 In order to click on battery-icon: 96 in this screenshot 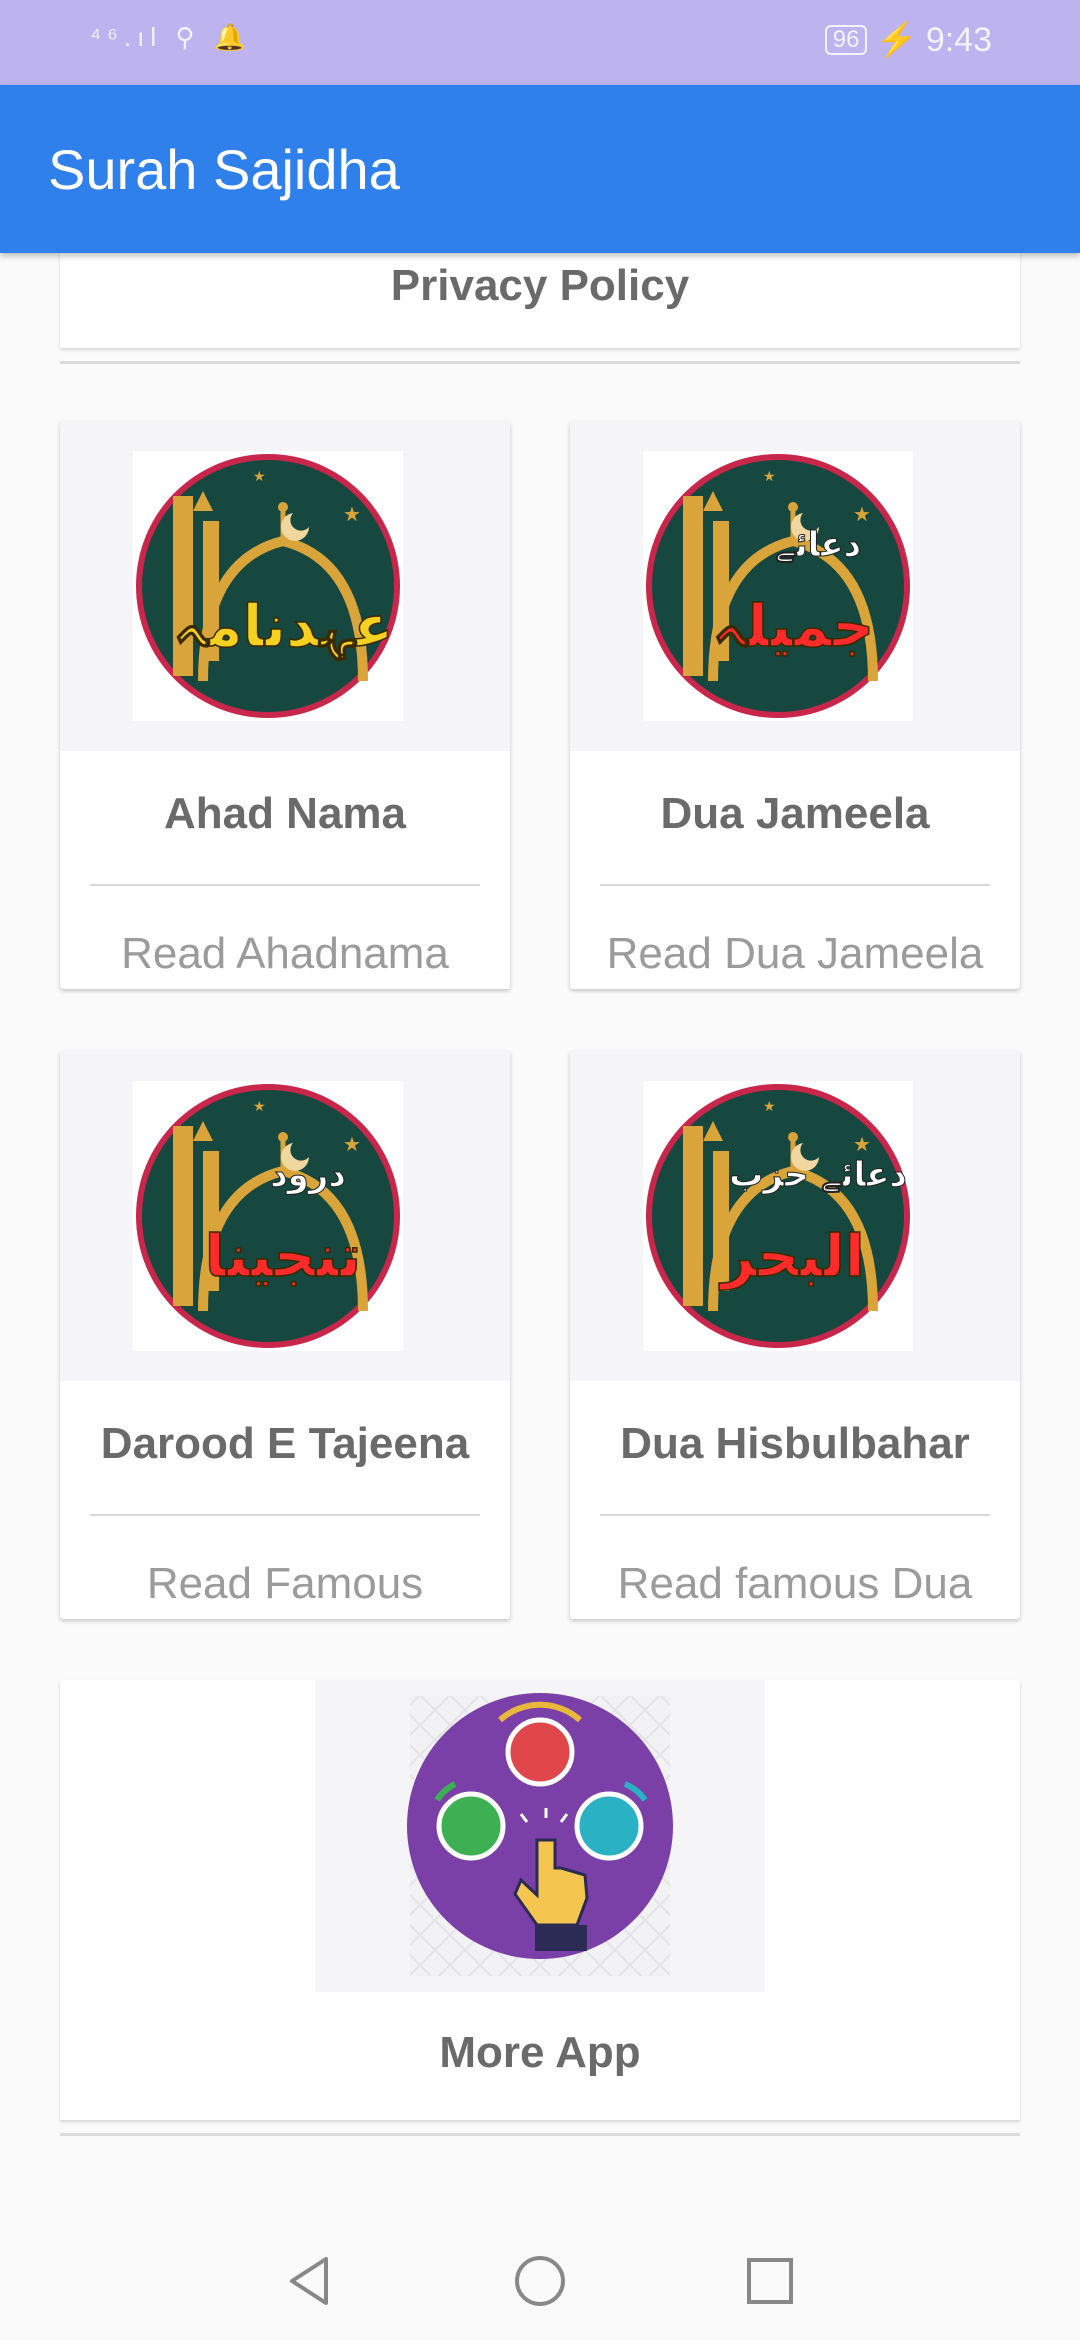, I will do `click(846, 40)`.